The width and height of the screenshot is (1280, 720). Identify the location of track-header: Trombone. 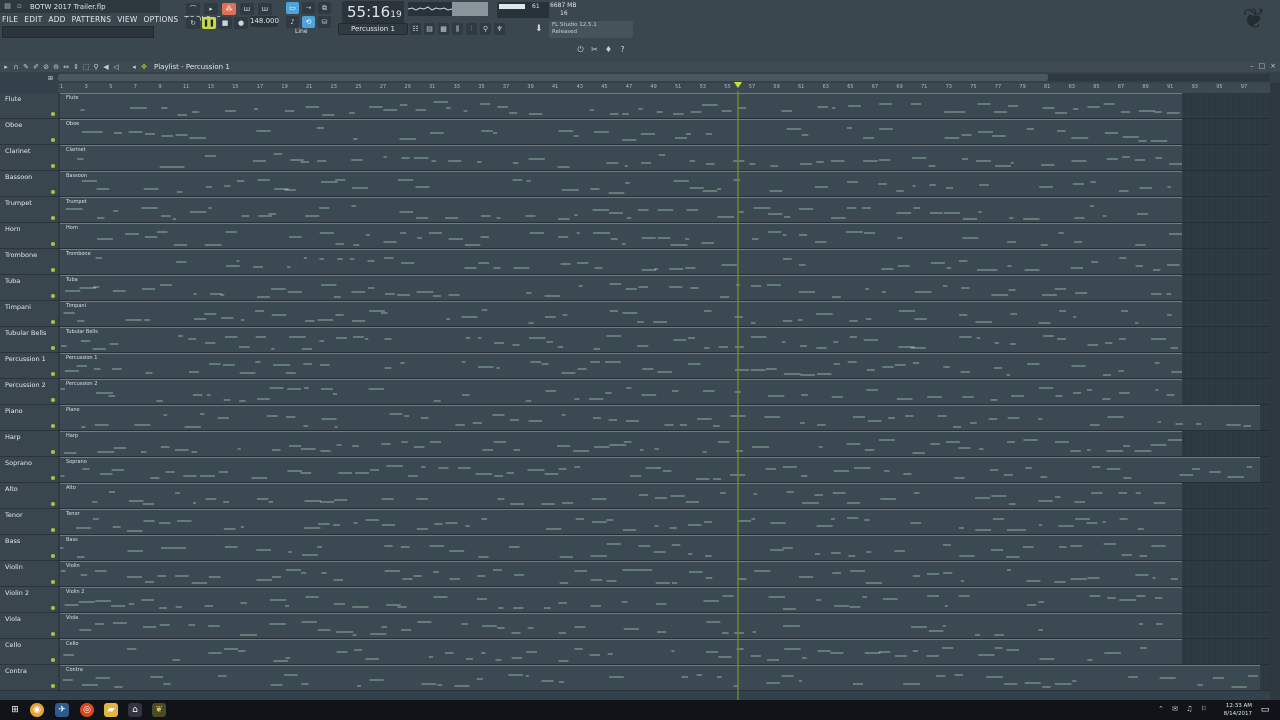
(29, 262).